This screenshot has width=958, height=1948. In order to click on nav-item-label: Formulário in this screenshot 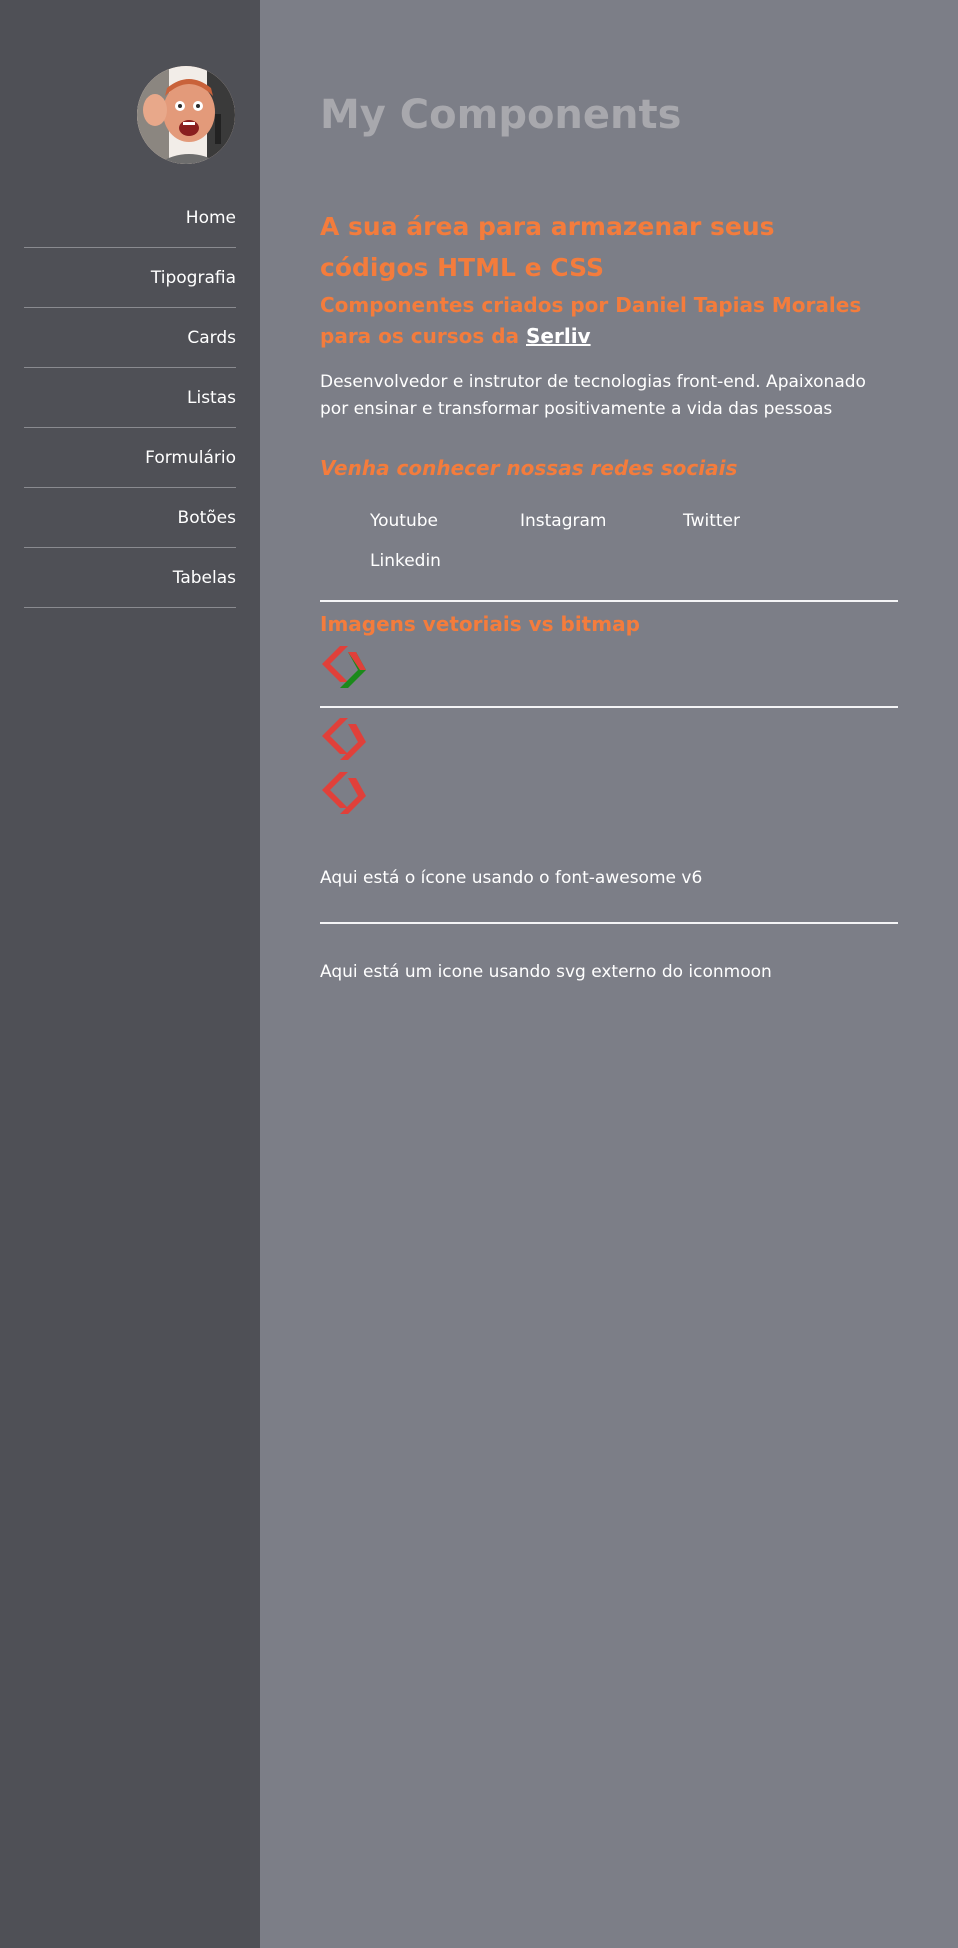, I will do `click(190, 458)`.